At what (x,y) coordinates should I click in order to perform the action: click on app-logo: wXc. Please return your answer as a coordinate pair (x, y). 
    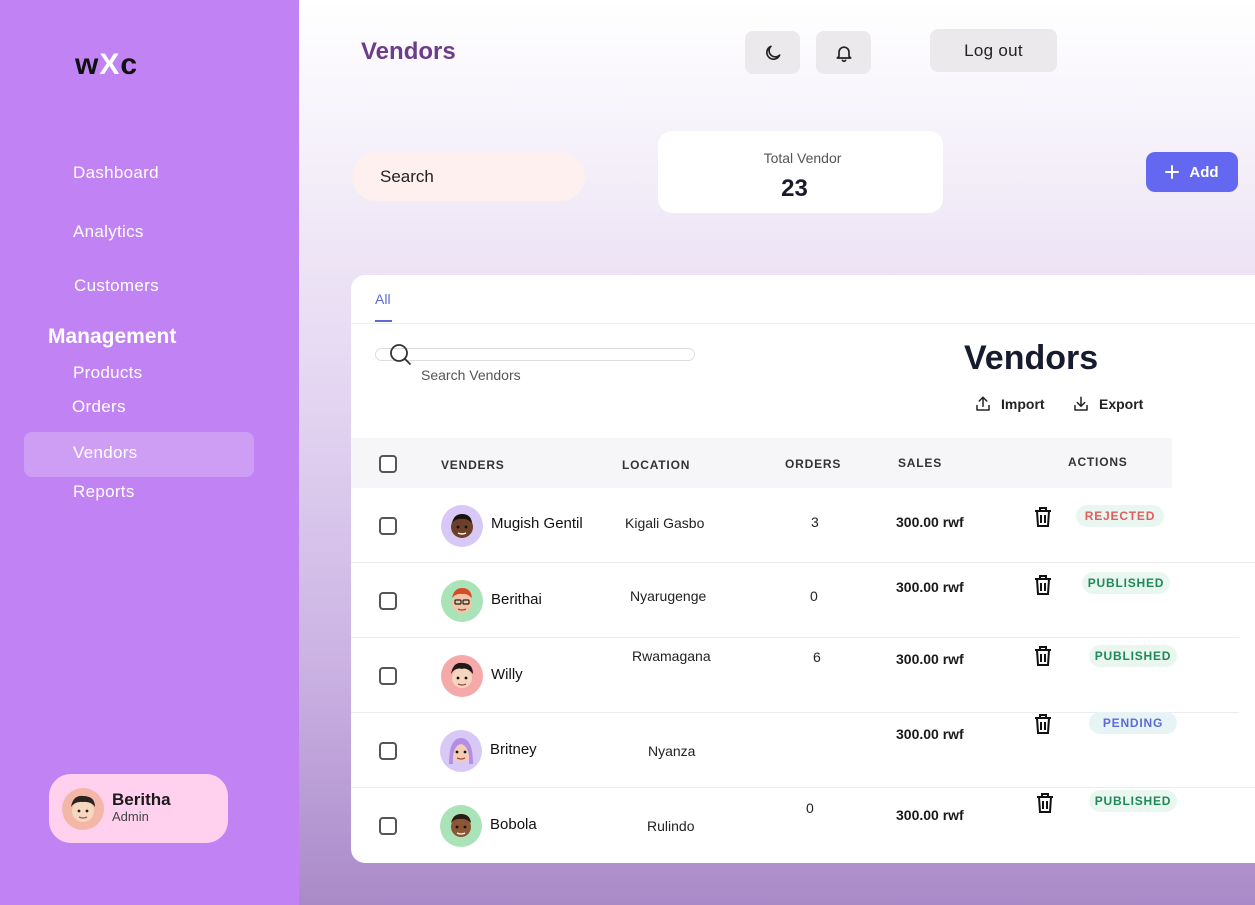
    Looking at the image, I should click on (106, 65).